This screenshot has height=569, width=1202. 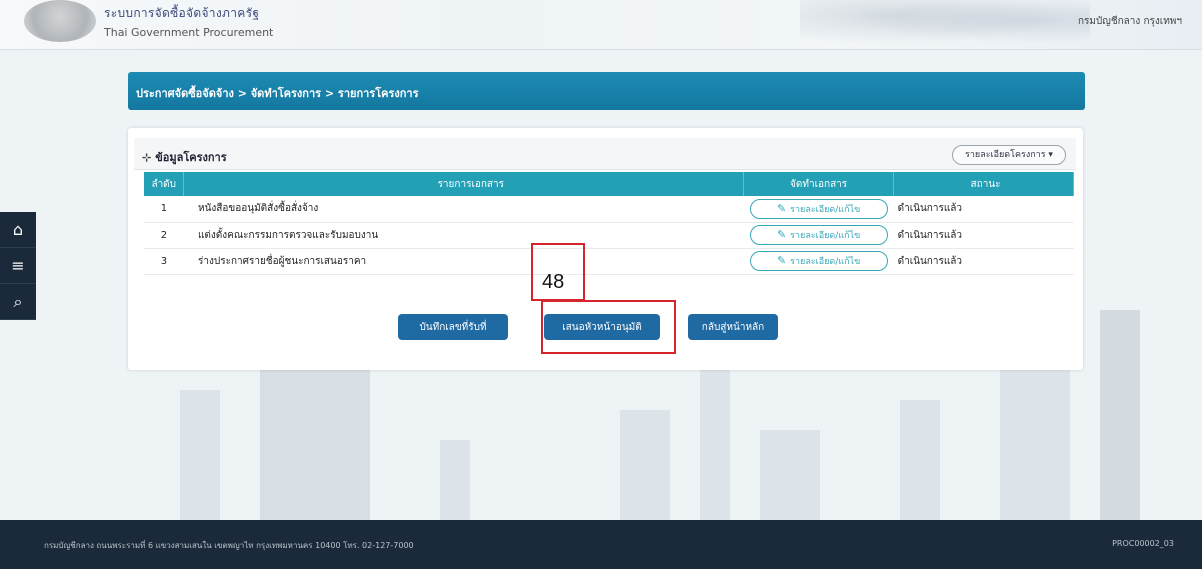 I want to click on header-agency: กรมบัญชีกลาง กรุงเทพฯ, so click(x=1129, y=21).